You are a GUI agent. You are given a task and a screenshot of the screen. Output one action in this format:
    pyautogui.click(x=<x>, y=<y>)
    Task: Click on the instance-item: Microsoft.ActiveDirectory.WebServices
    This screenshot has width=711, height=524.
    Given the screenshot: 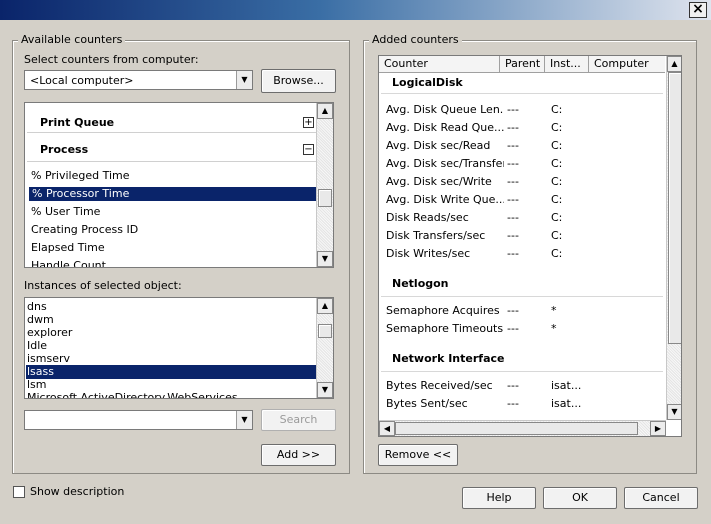 What is the action you would take?
    pyautogui.click(x=132, y=394)
    